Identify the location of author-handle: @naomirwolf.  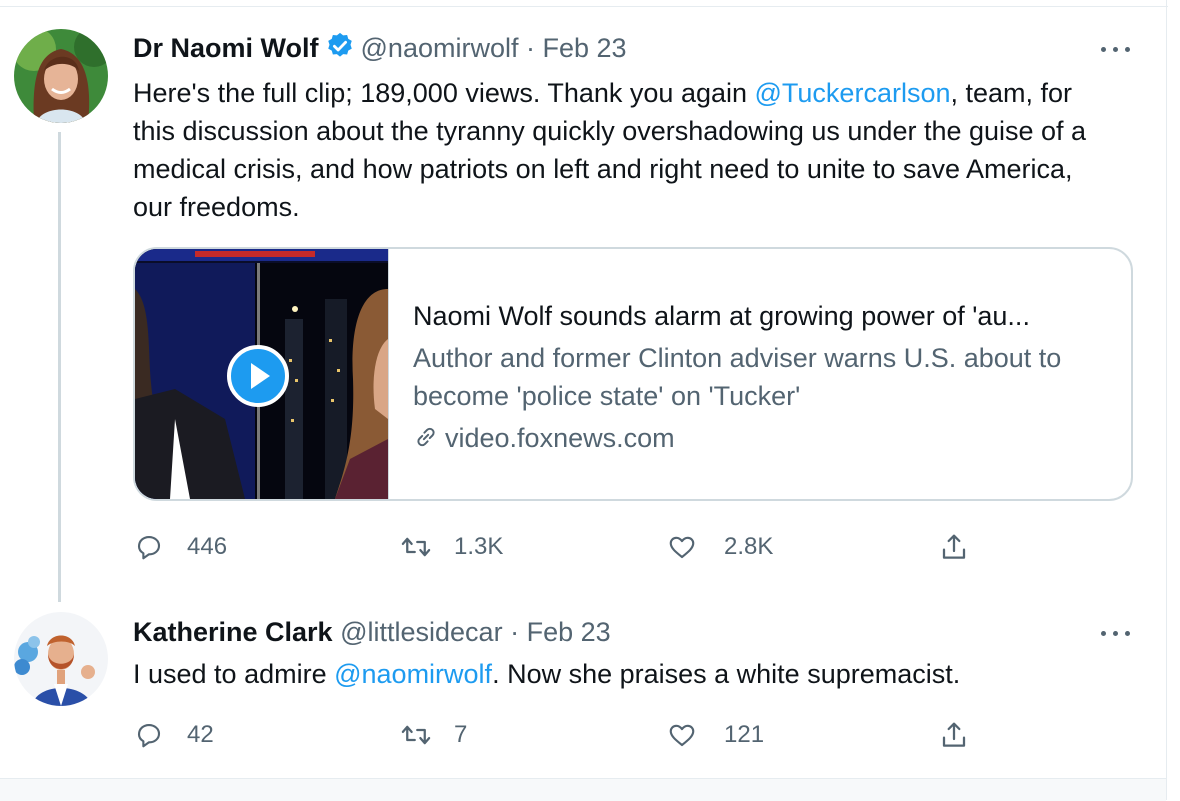
(440, 48).